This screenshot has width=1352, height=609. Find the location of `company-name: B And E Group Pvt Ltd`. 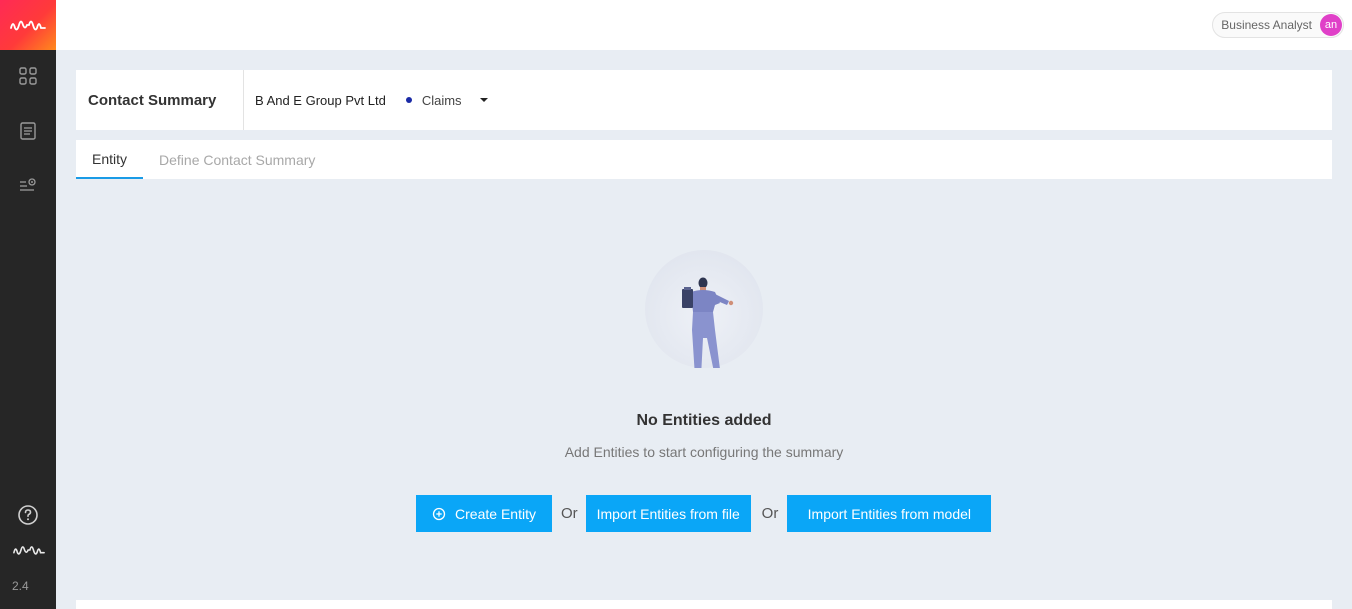

company-name: B And E Group Pvt Ltd is located at coordinates (320, 100).